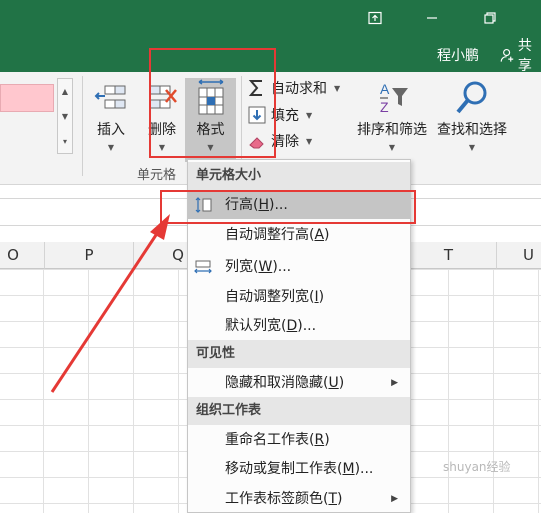 This screenshot has height=513, width=541. Describe the element at coordinates (458, 55) in the screenshot. I see `user-name: 程小鹏` at that location.